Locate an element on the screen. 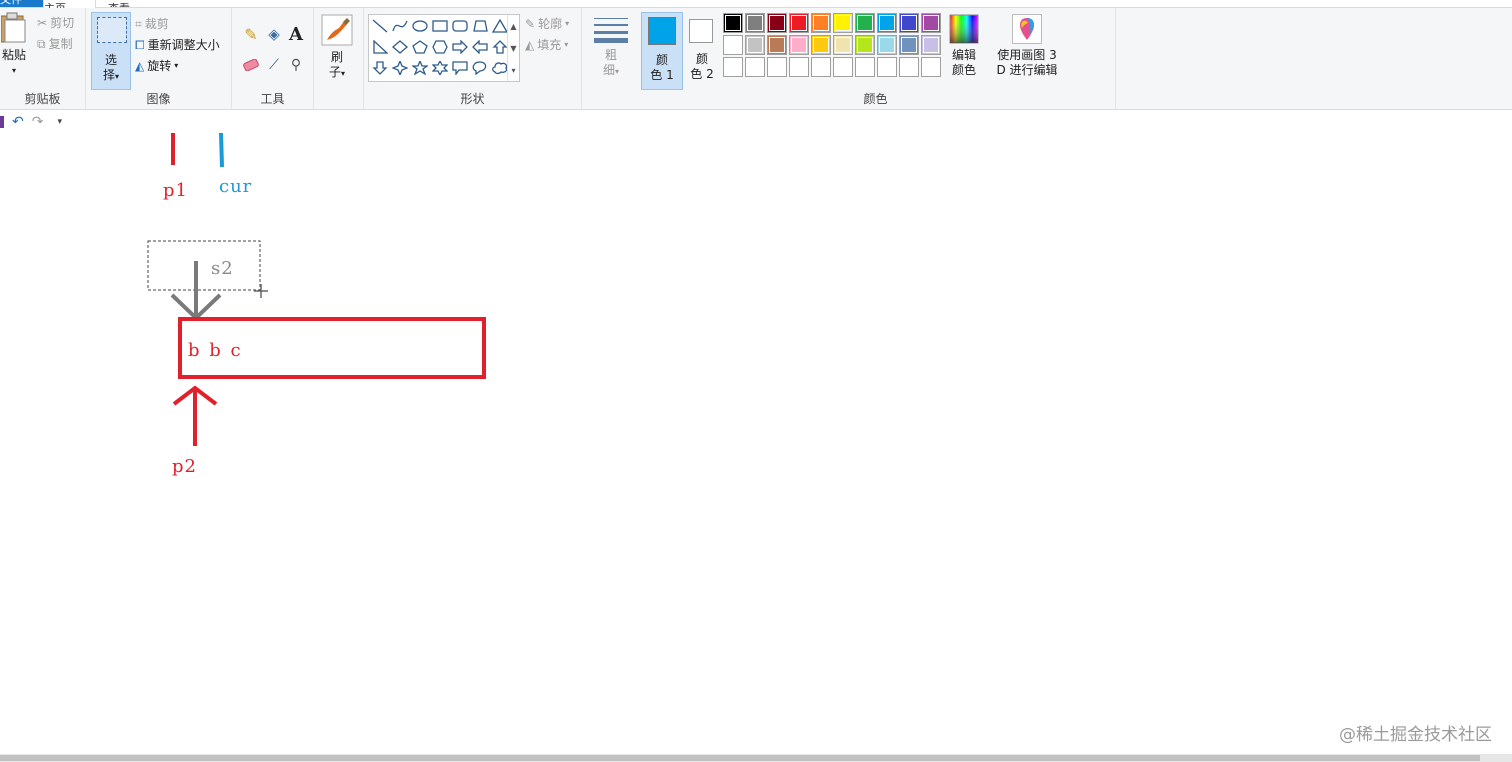  clipboard-group: 粘贴 ▾ ✂ 剪切 ⧉ 复制 剪贴板 is located at coordinates (43, 58).